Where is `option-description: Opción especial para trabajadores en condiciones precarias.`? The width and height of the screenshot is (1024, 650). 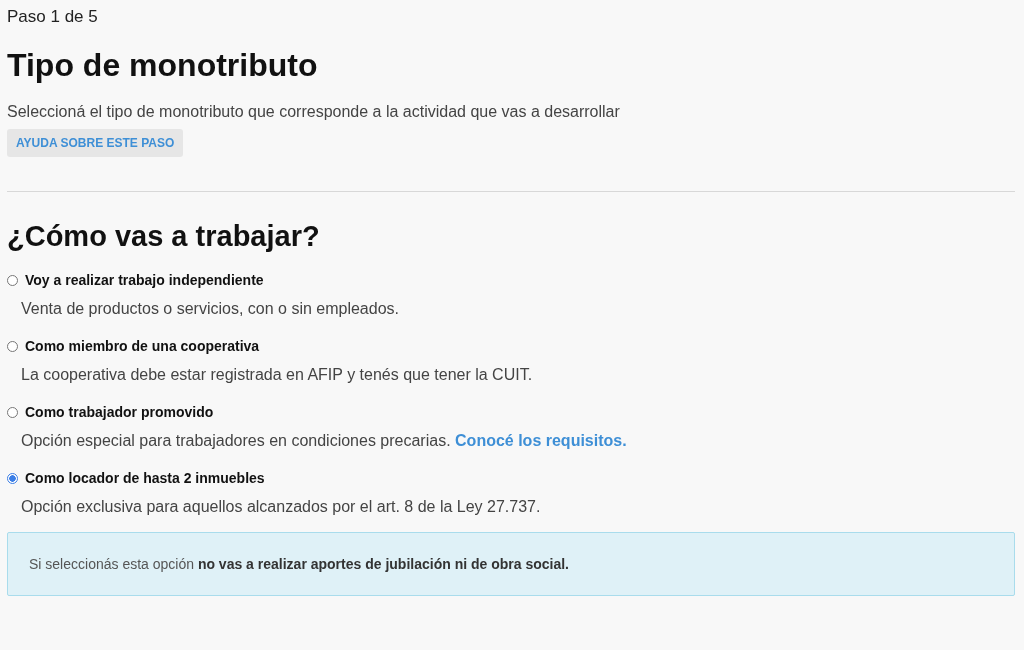
option-description: Opción especial para trabajadores en condiciones precarias. is located at coordinates (236, 440).